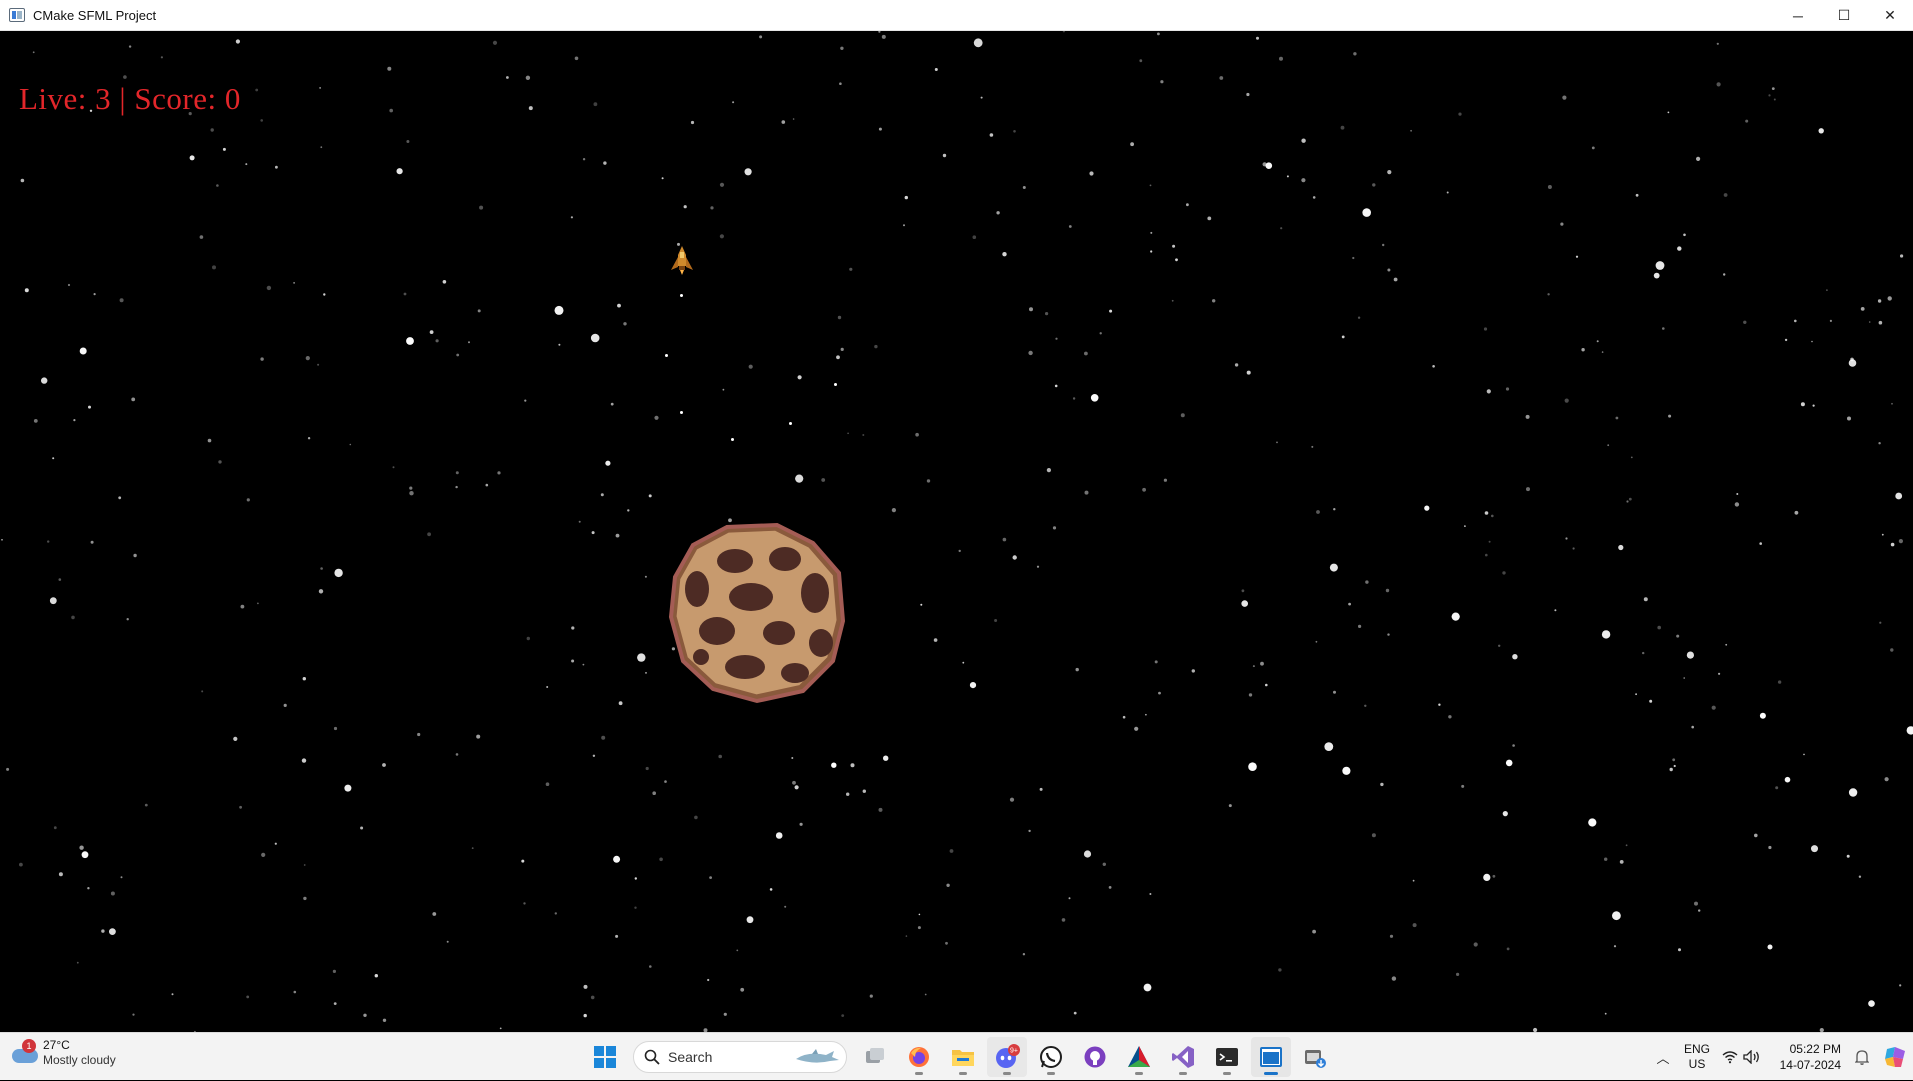 The image size is (1913, 1081). Describe the element at coordinates (1895, 1057) in the screenshot. I see `copilot-button` at that location.